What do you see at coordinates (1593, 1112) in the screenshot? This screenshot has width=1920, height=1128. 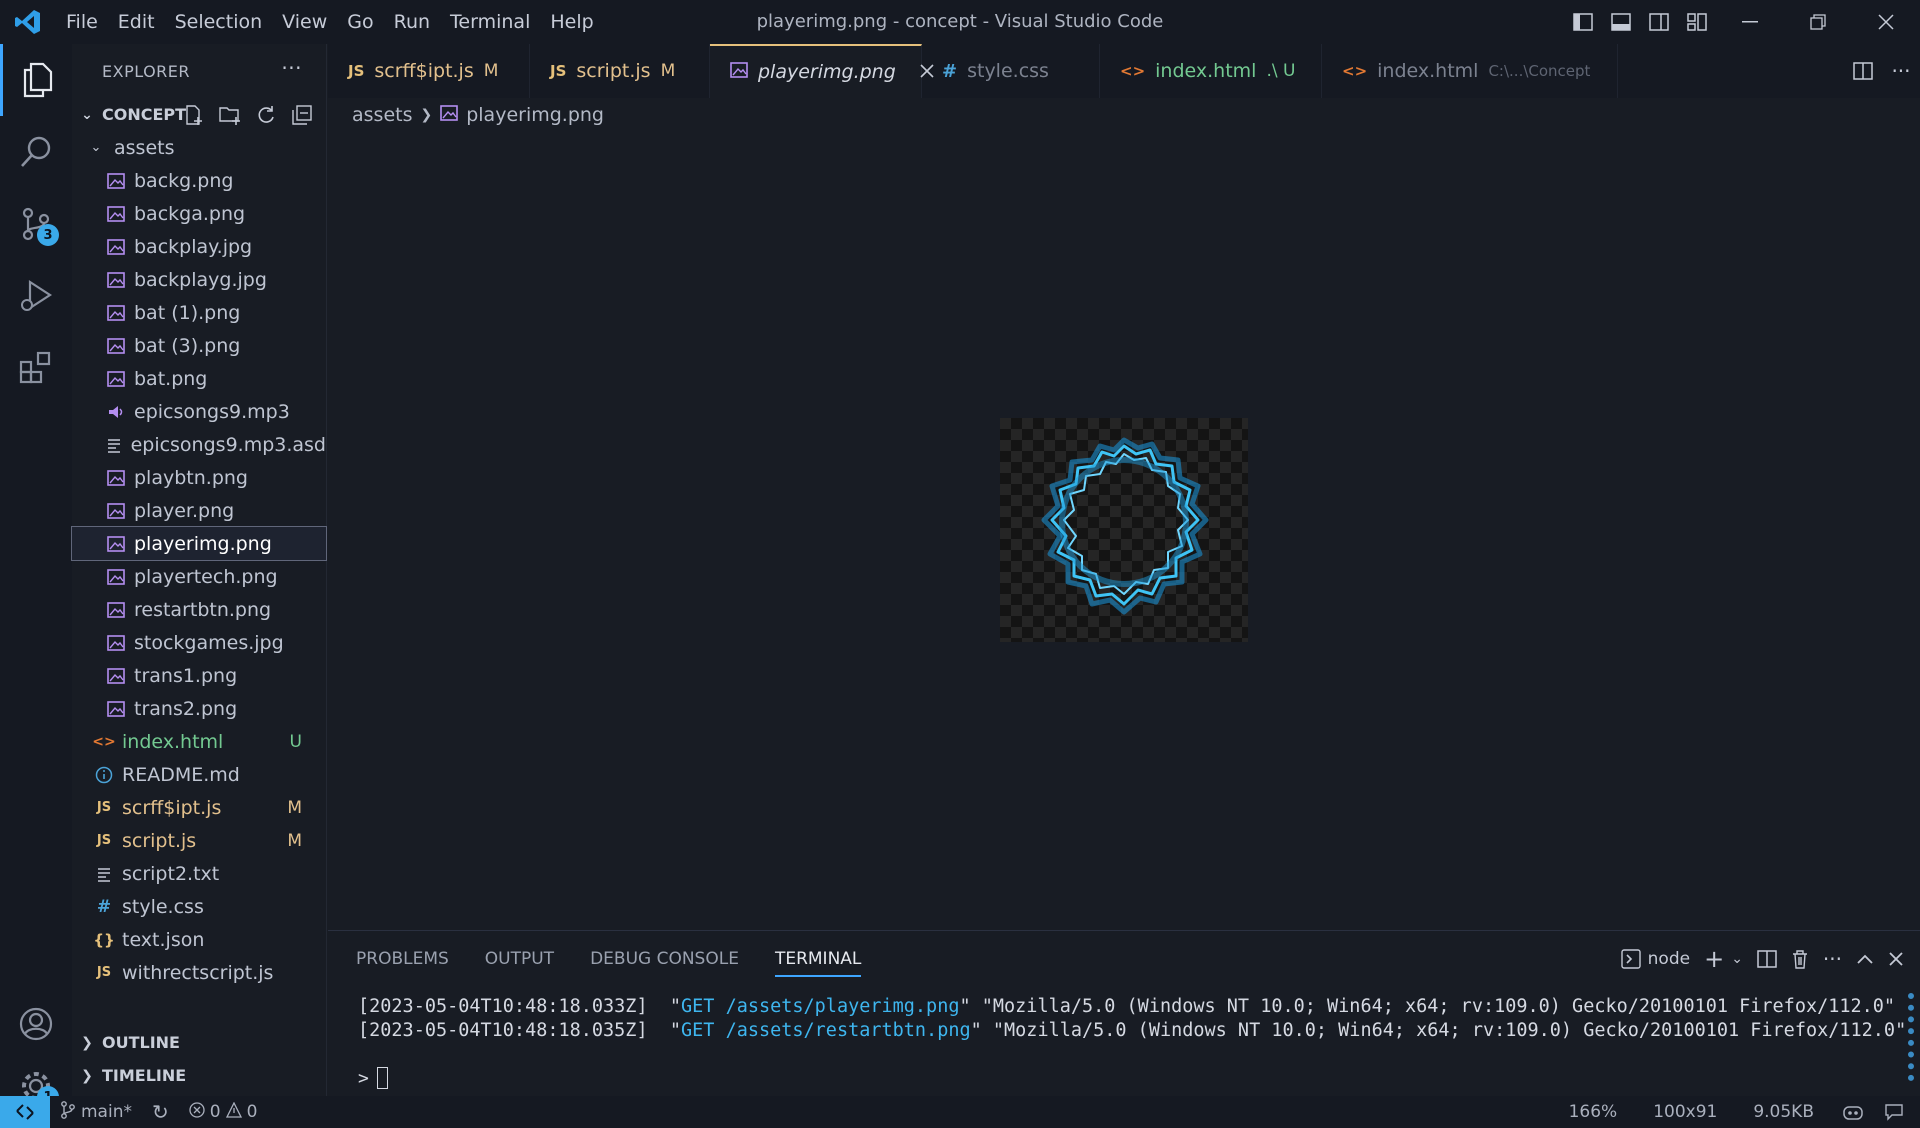 I see `zoom-level: 166%` at bounding box center [1593, 1112].